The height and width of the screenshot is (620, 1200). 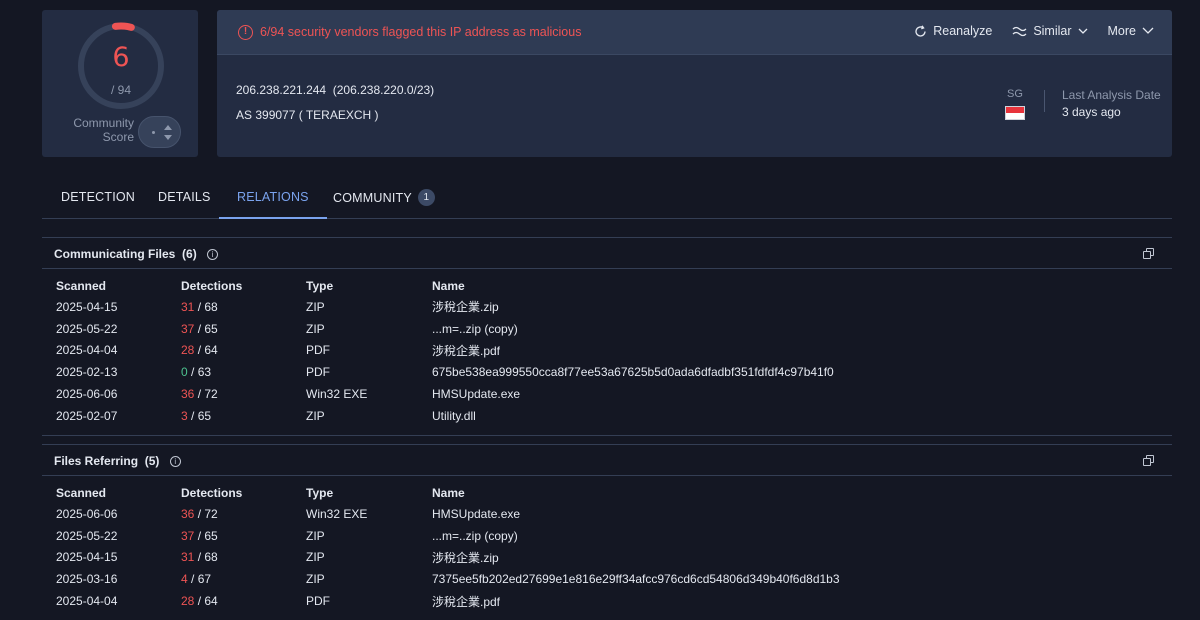 I want to click on ip-address-line: 206.238.221.244 (206.238.220.0/23), so click(x=335, y=90).